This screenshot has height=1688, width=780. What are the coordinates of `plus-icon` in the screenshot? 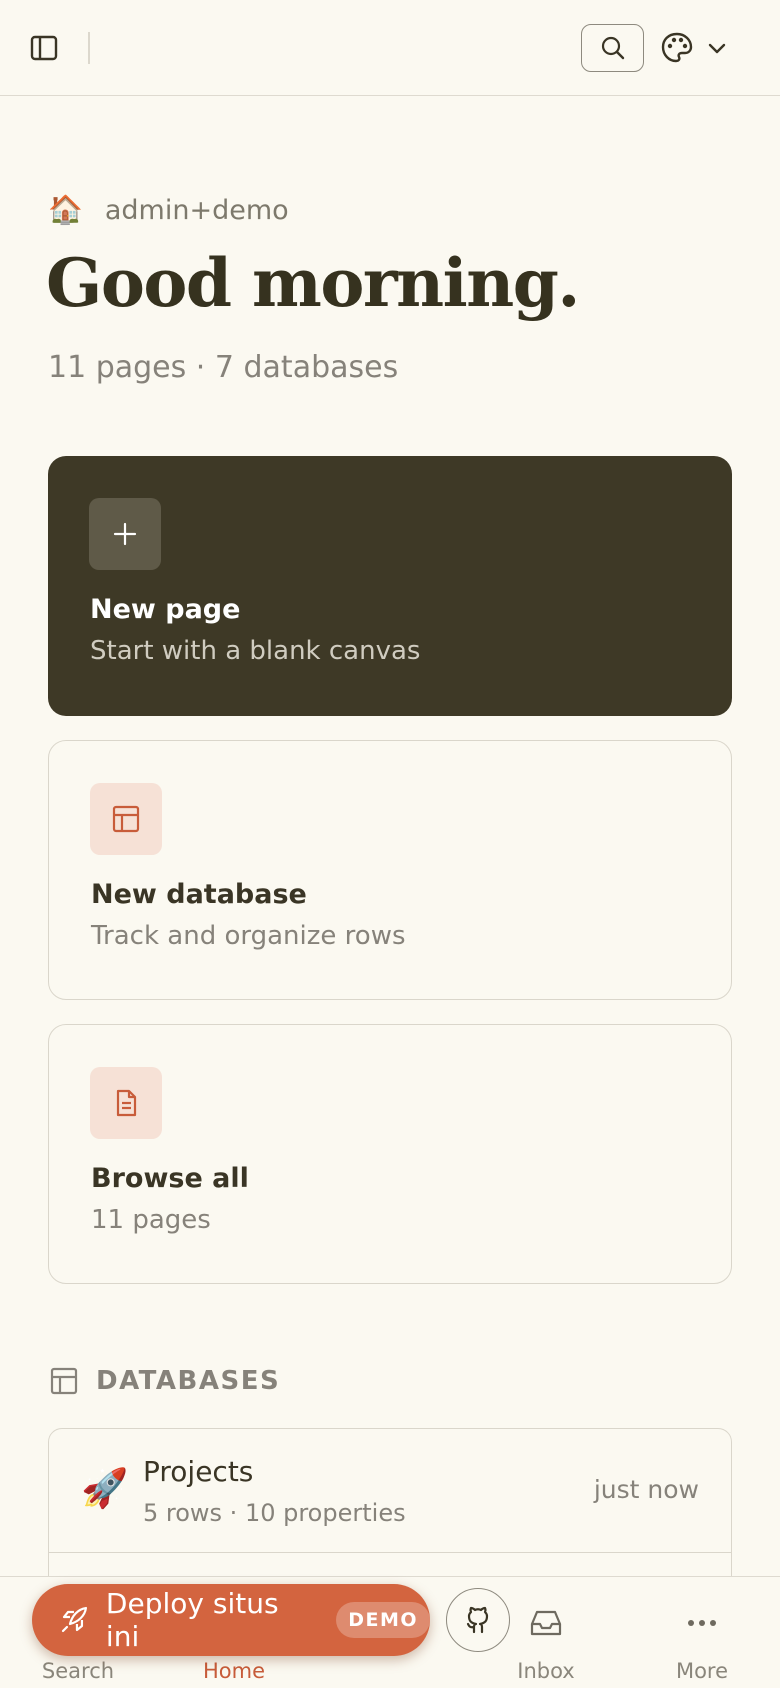 It's located at (125, 534).